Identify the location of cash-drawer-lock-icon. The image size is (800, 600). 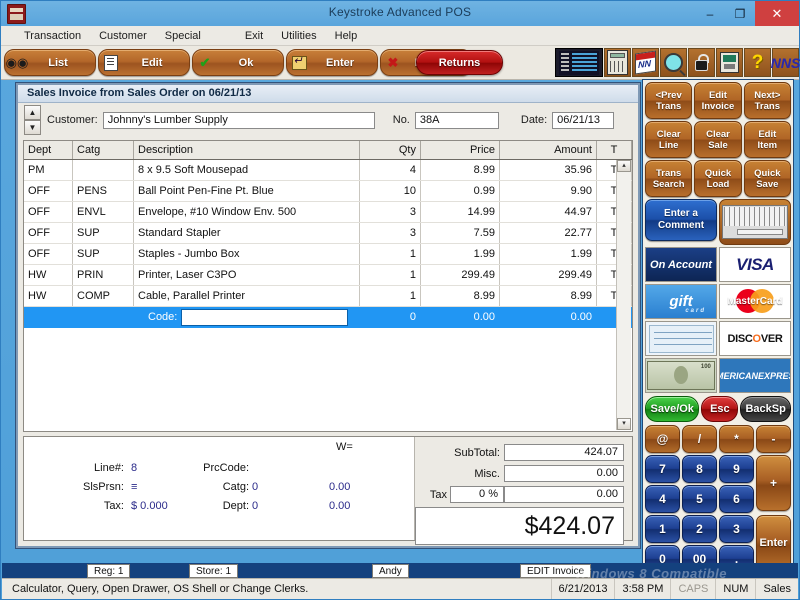
(701, 62).